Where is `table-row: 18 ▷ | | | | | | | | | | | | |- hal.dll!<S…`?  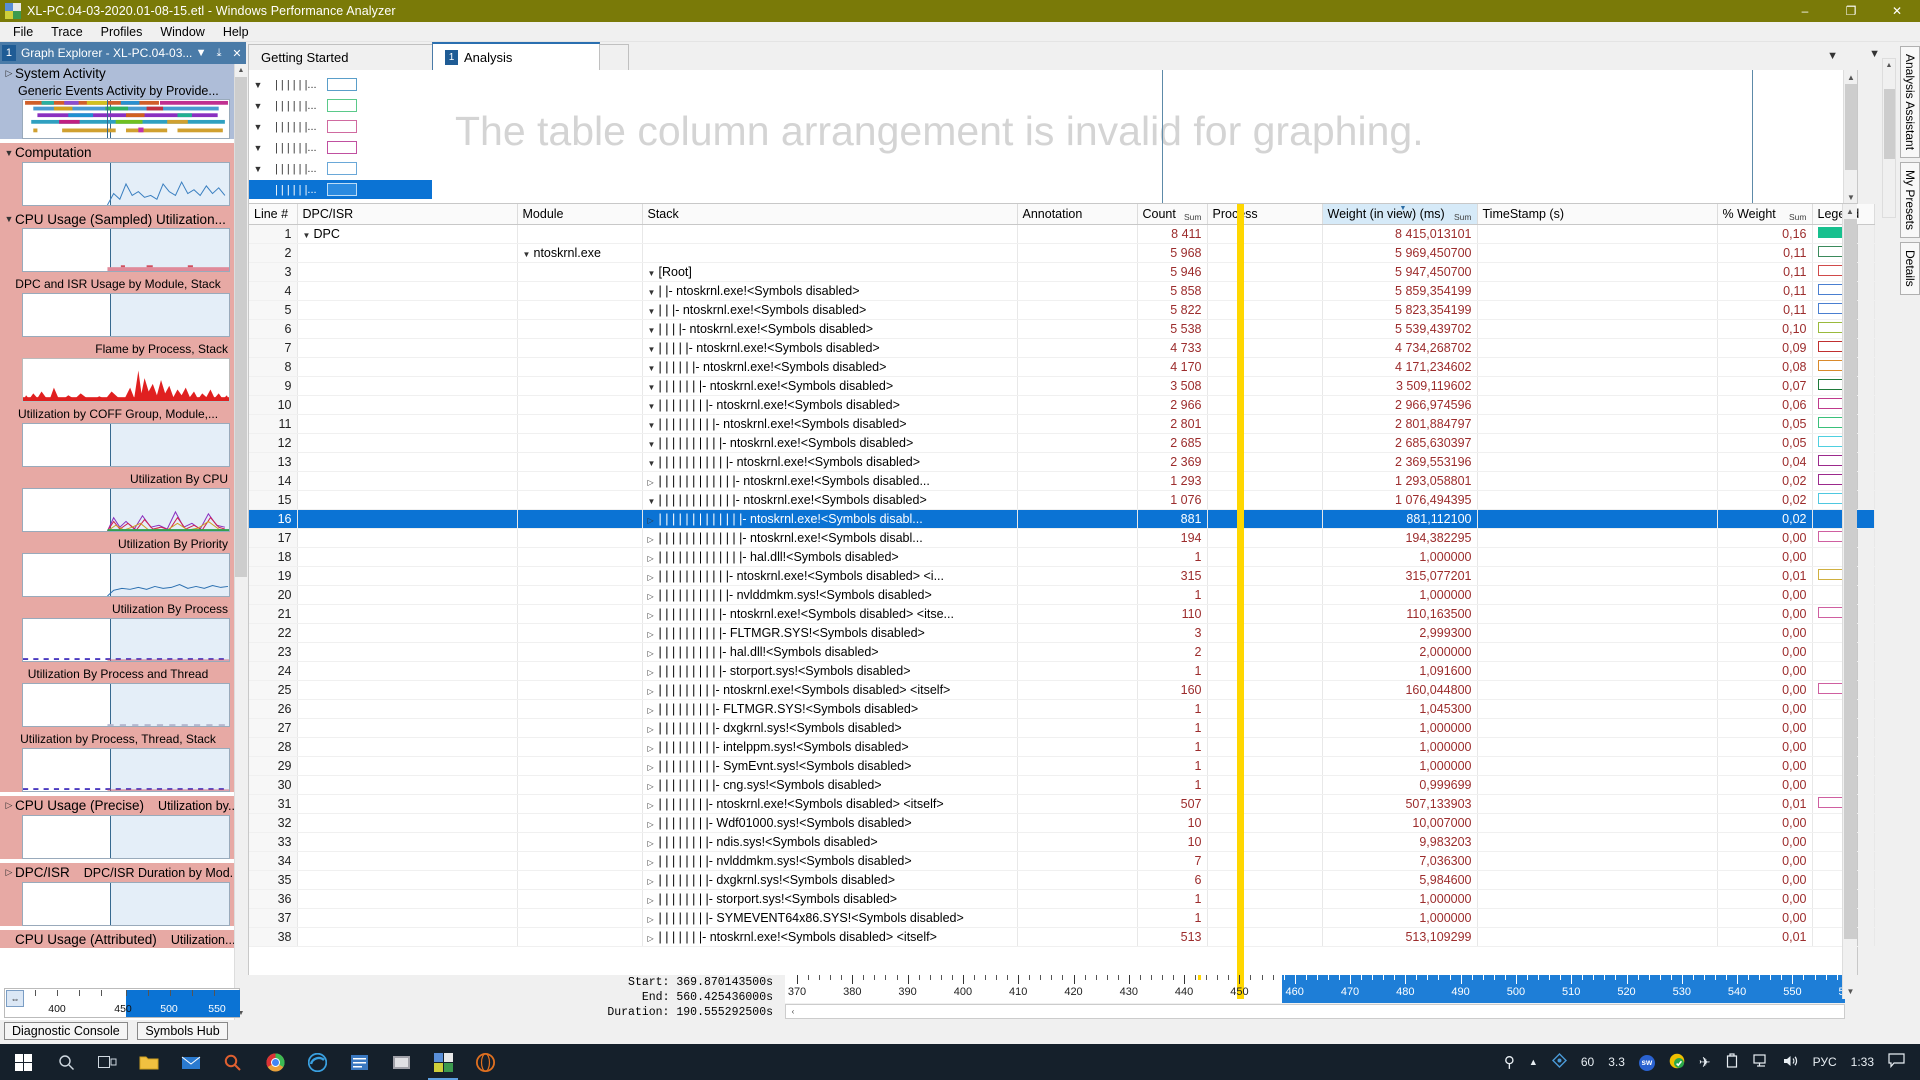
table-row: 18 ▷ | | | | | | | | | | | | |- hal.dll!<S… is located at coordinates (1062, 557).